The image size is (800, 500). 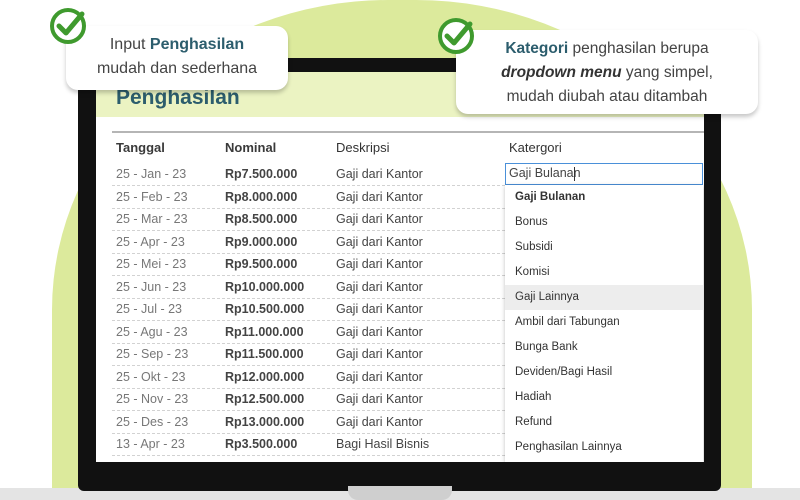 I want to click on dropdown-option: Bunga Bank, so click(x=604, y=347).